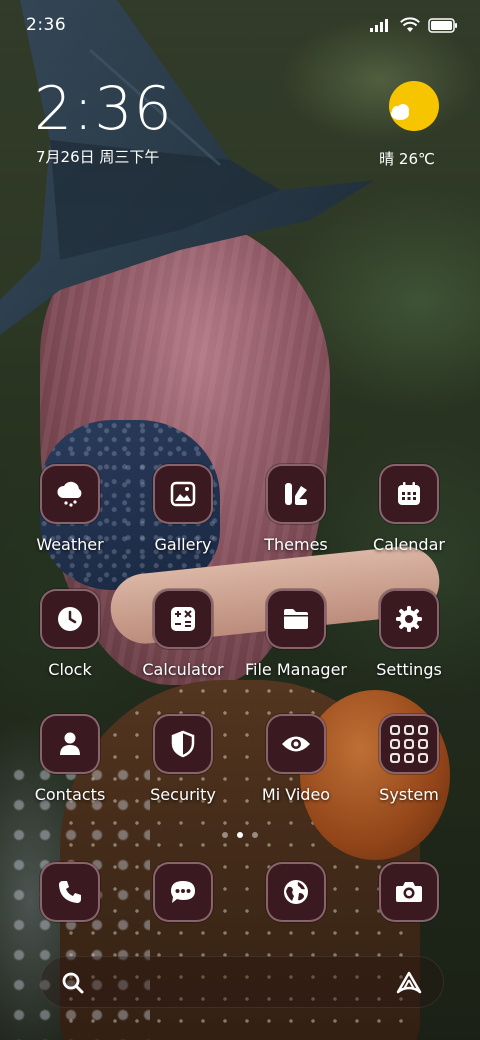 The width and height of the screenshot is (480, 1040). Describe the element at coordinates (70, 669) in the screenshot. I see `app-label: Clock` at that location.